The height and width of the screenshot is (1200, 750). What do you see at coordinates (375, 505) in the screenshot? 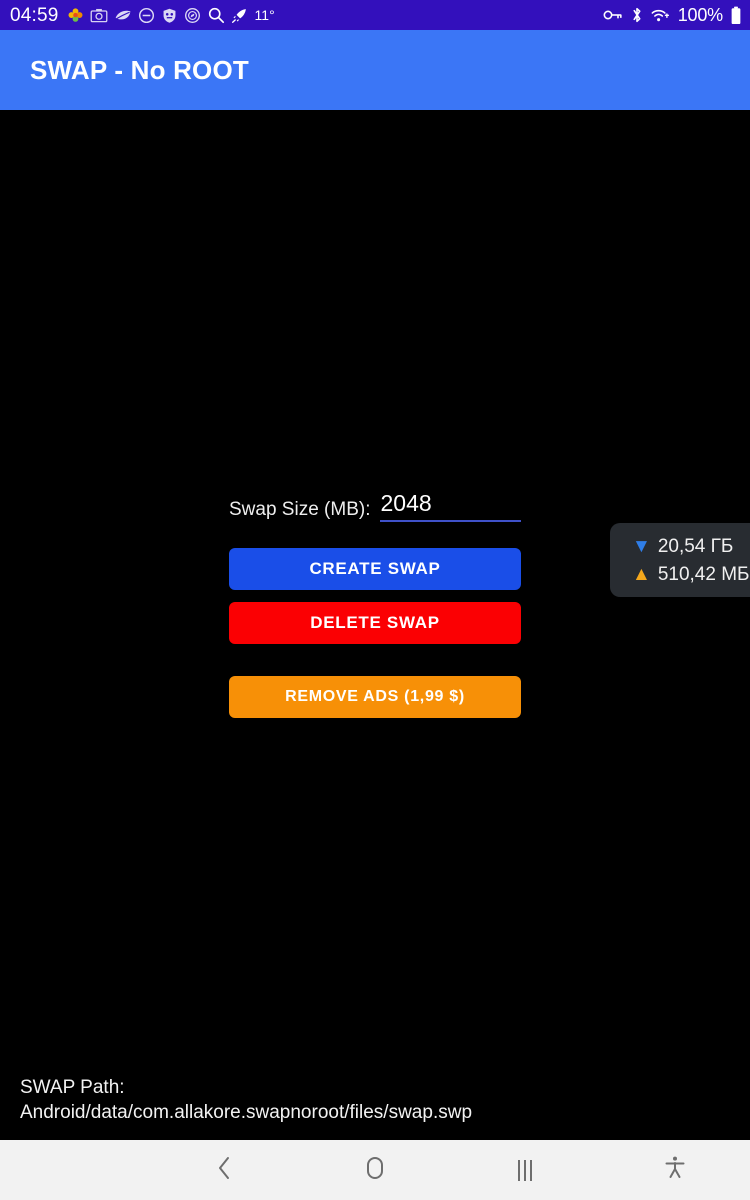
I see `swap-size-row: Swap Size (MB):` at bounding box center [375, 505].